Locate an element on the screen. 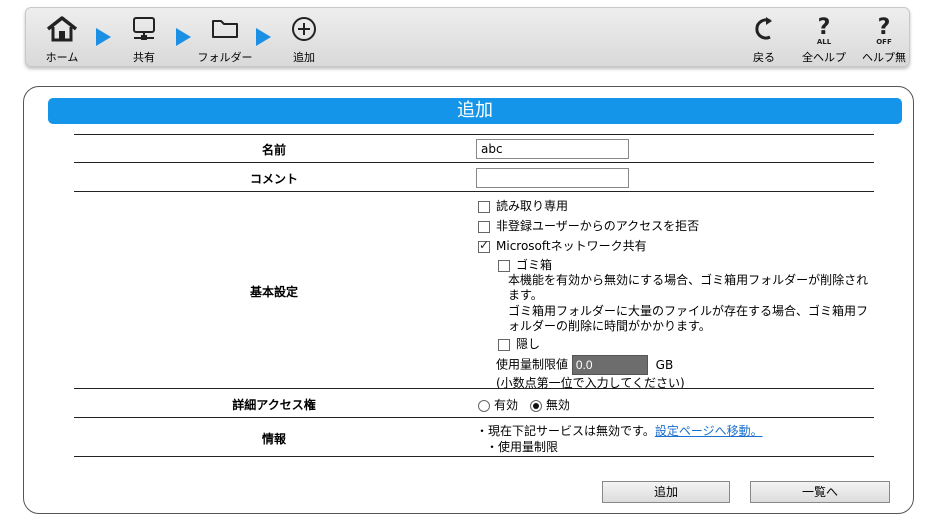 The width and height of the screenshot is (942, 528). deny-guest-checkbox is located at coordinates (484, 226).